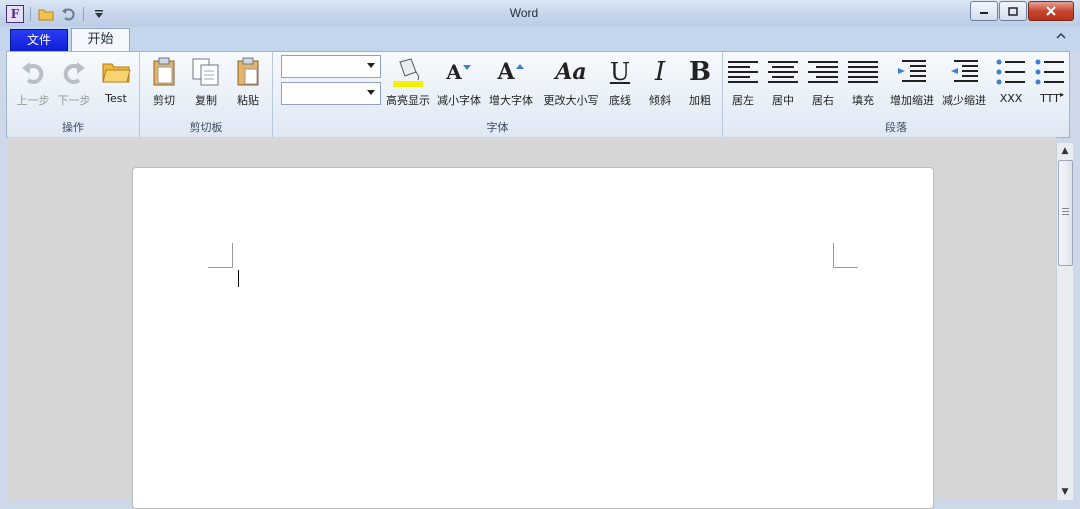  I want to click on shrink-font-glyph: A, so click(454, 72).